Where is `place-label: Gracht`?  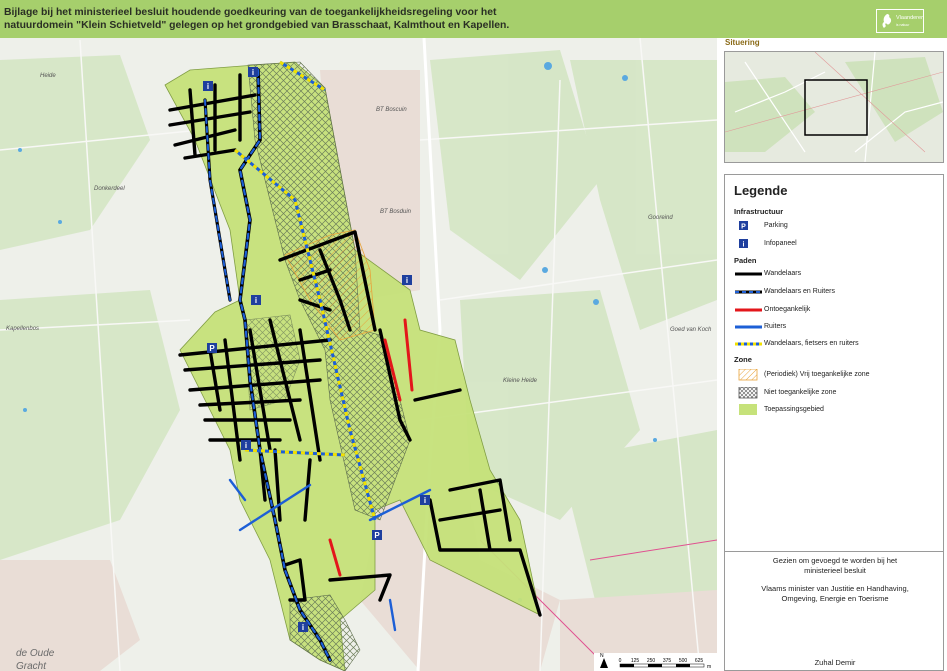
place-label: Gracht is located at coordinates (31, 666).